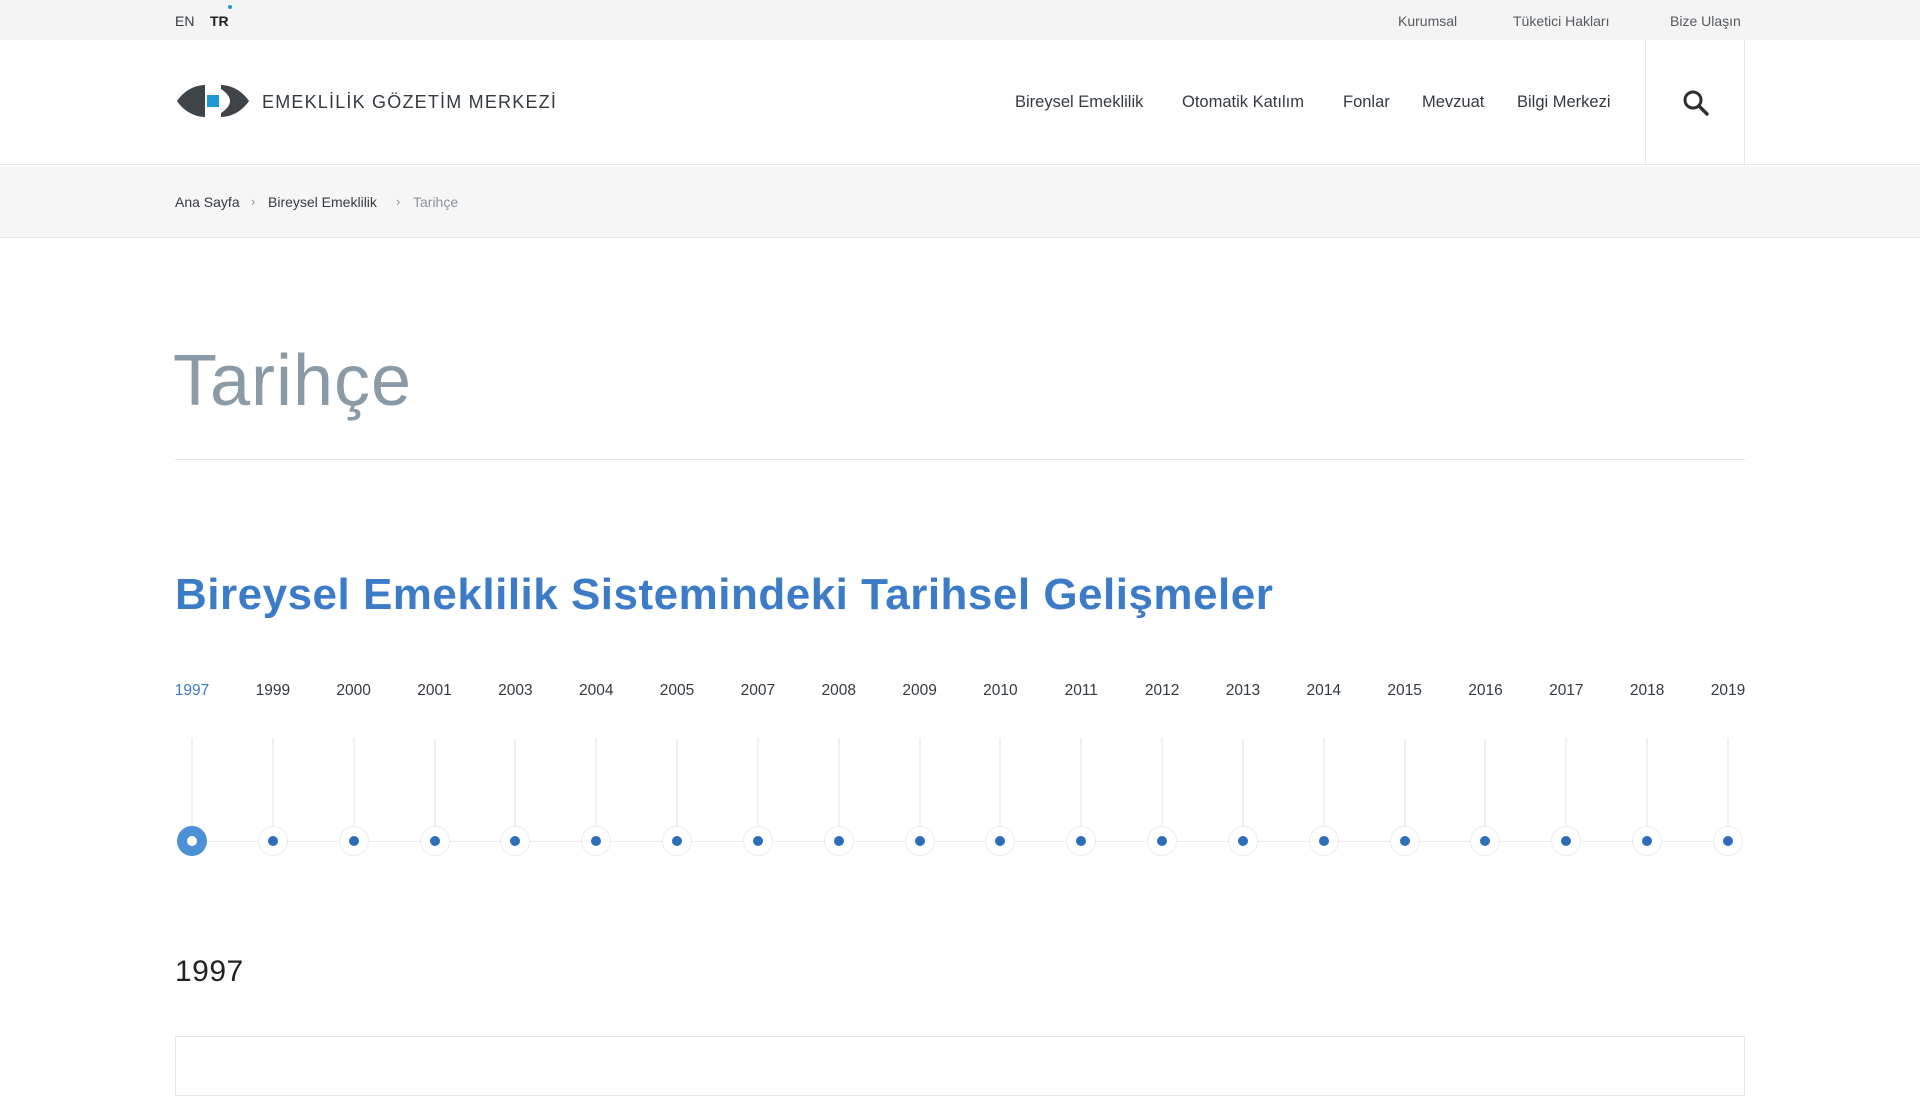  I want to click on active-language-indicator, so click(230, 7).